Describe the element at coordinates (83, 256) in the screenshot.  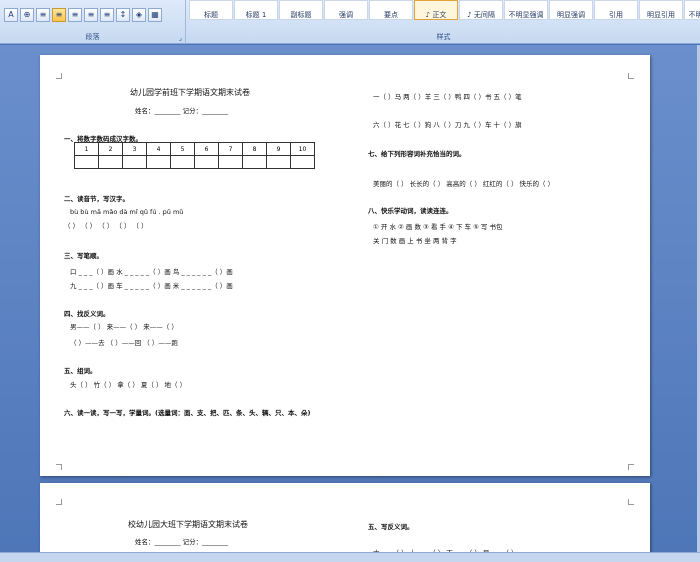
I see `section-3-heading: 三、写笔顺。` at that location.